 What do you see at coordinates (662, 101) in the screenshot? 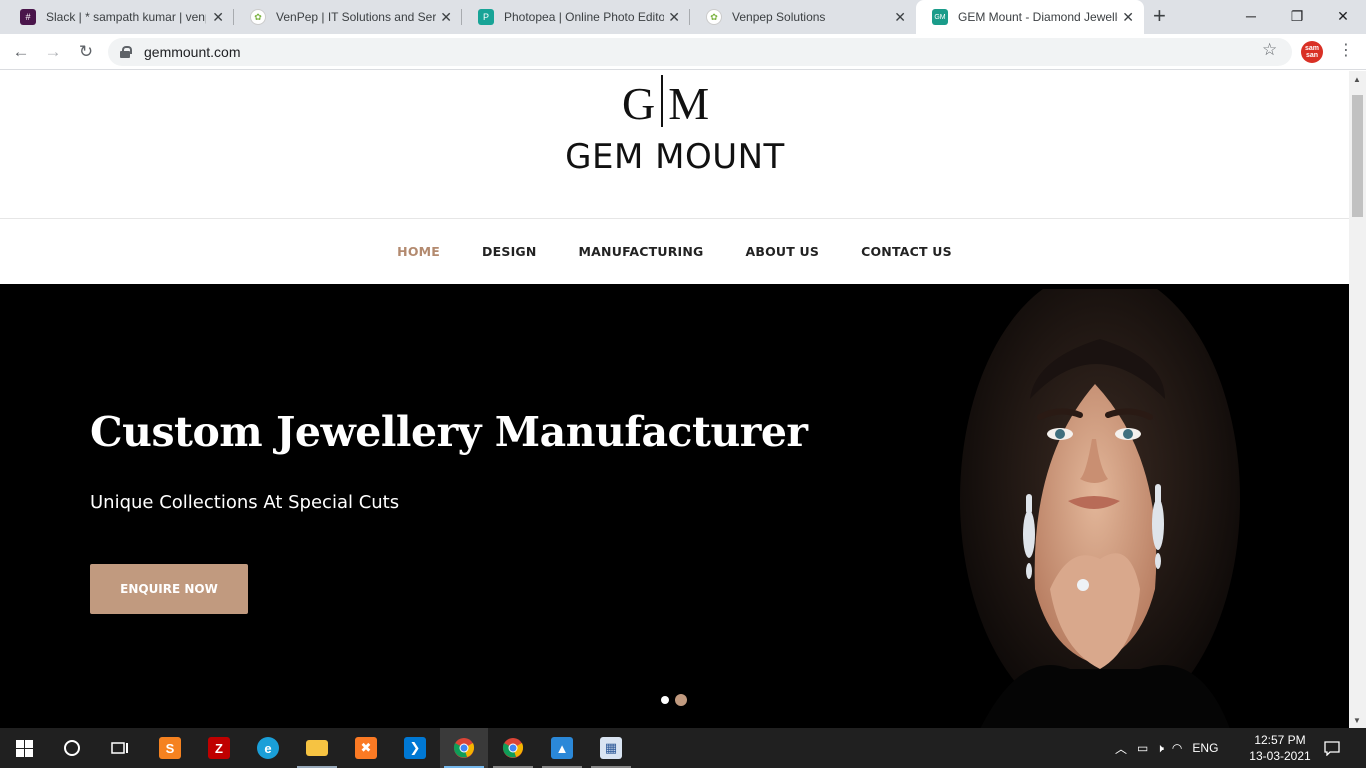
I see `logo-divider` at bounding box center [662, 101].